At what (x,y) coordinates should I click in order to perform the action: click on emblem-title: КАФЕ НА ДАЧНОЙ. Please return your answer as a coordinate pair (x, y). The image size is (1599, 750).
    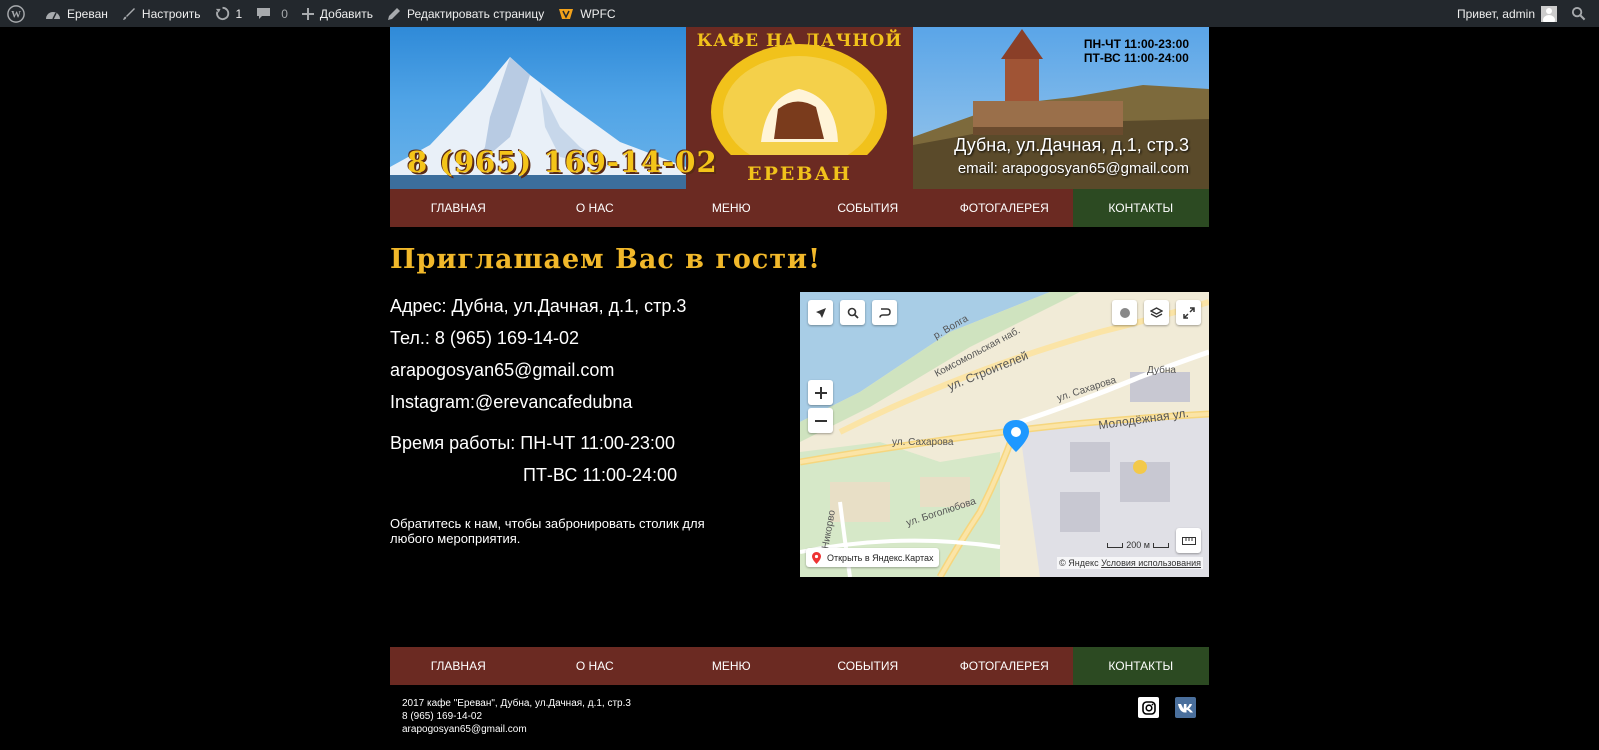
    Looking at the image, I should click on (799, 41).